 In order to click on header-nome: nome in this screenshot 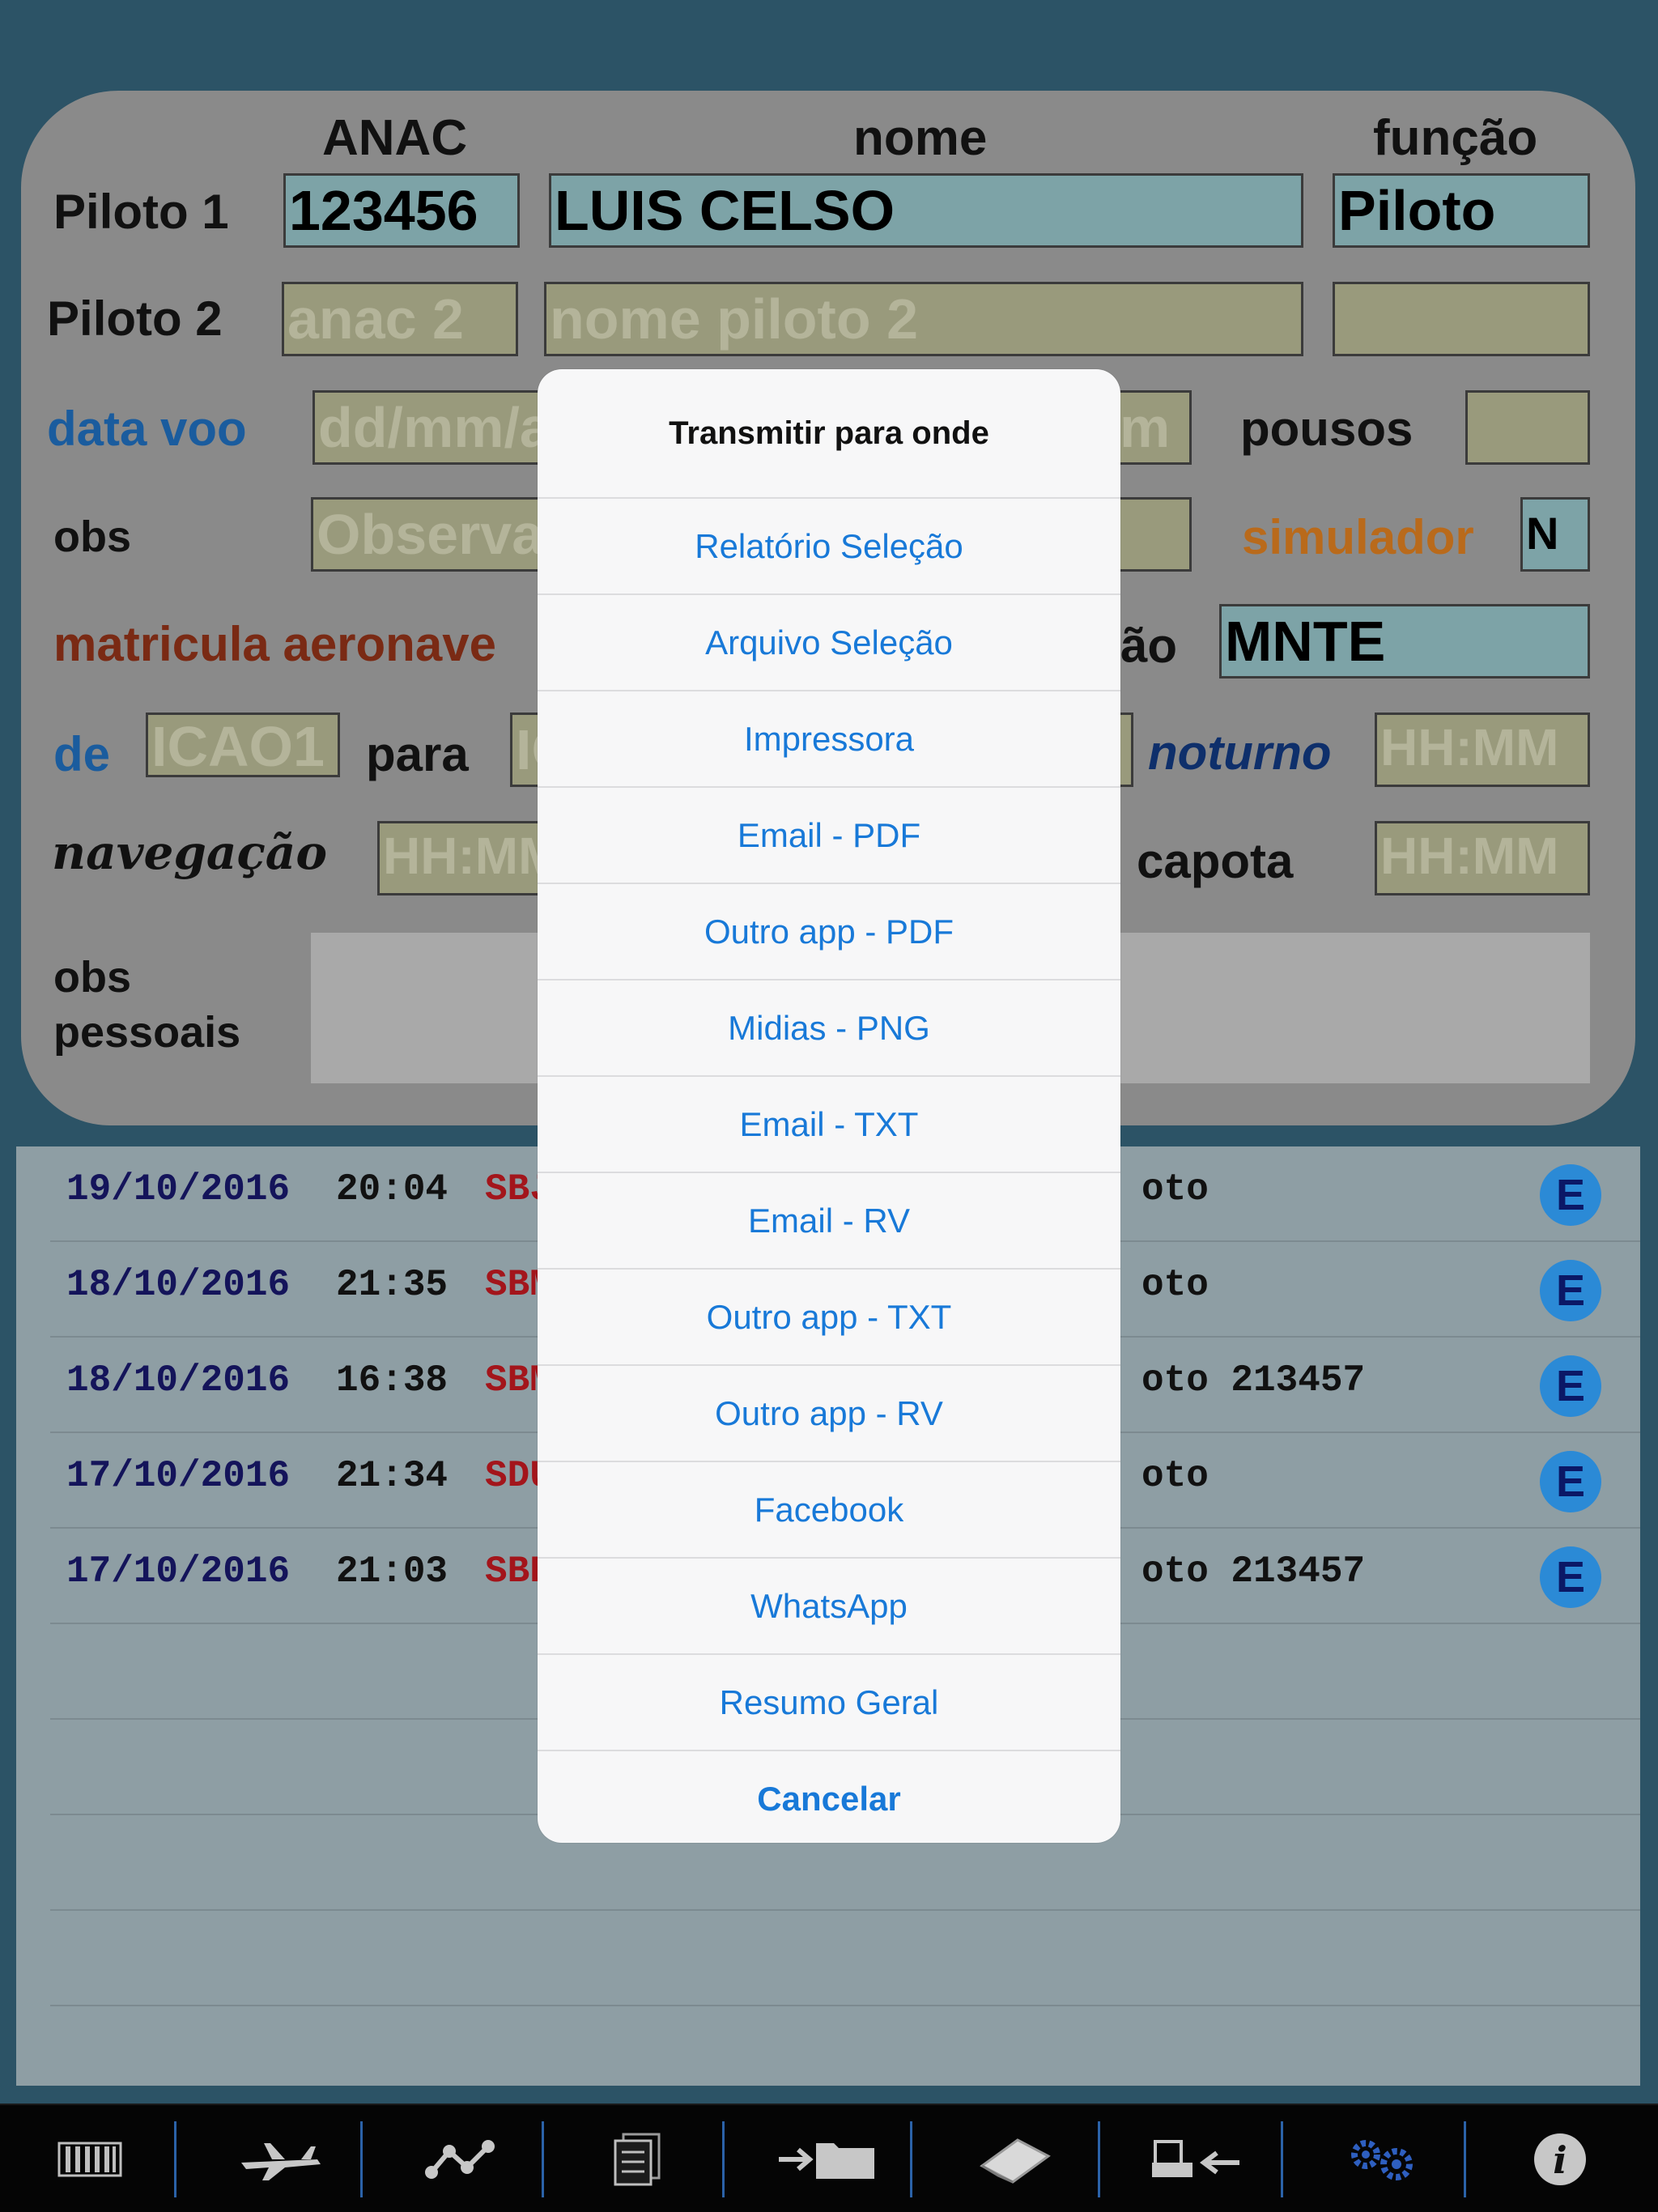, I will do `click(920, 138)`.